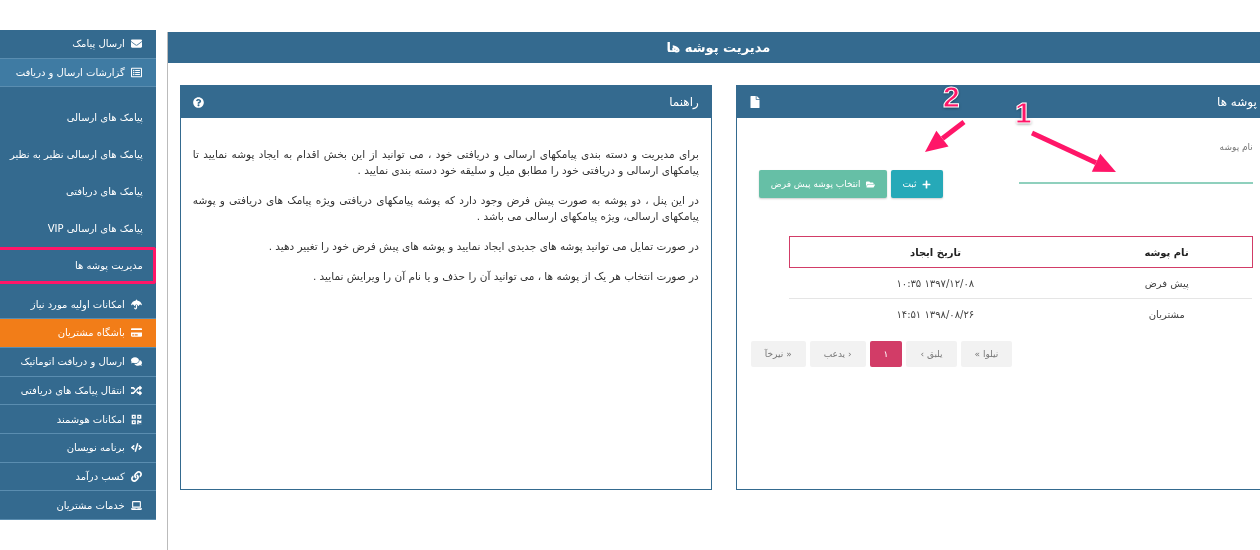  Describe the element at coordinates (1237, 102) in the screenshot. I see `panel-title: پوشه ها` at that location.